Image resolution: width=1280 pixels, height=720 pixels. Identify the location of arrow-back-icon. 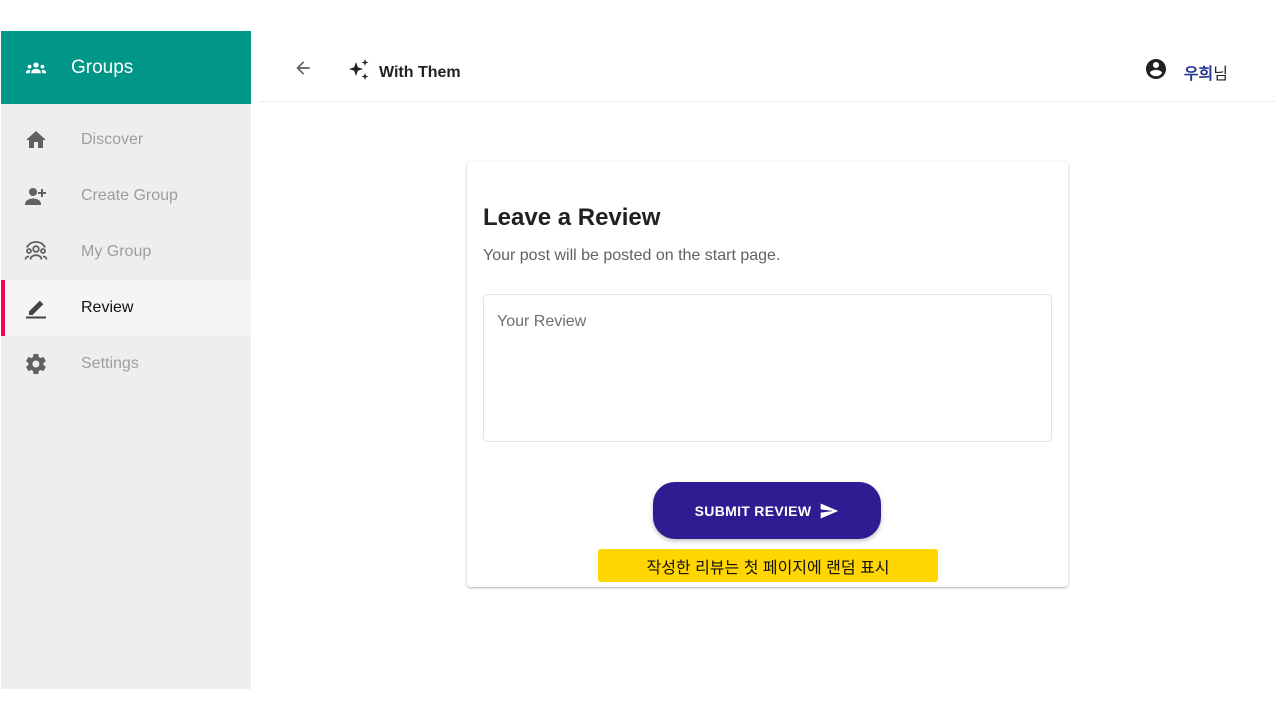
(303, 70).